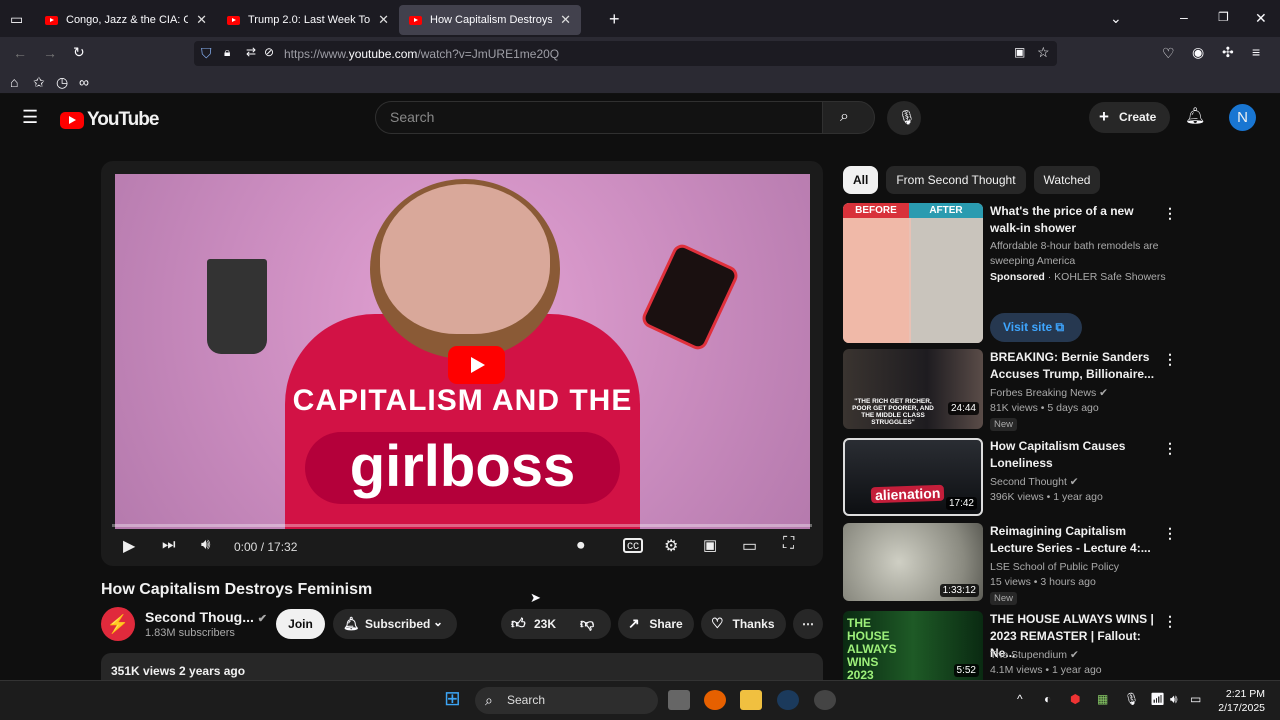  Describe the element at coordinates (904, 118) in the screenshot. I see `voice-search-button: 🎙︎` at that location.